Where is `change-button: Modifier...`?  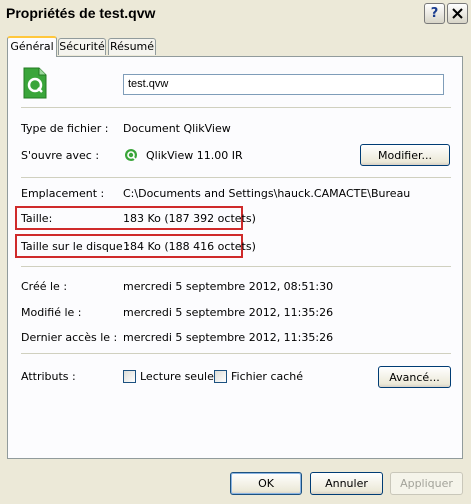
change-button: Modifier... is located at coordinates (405, 155).